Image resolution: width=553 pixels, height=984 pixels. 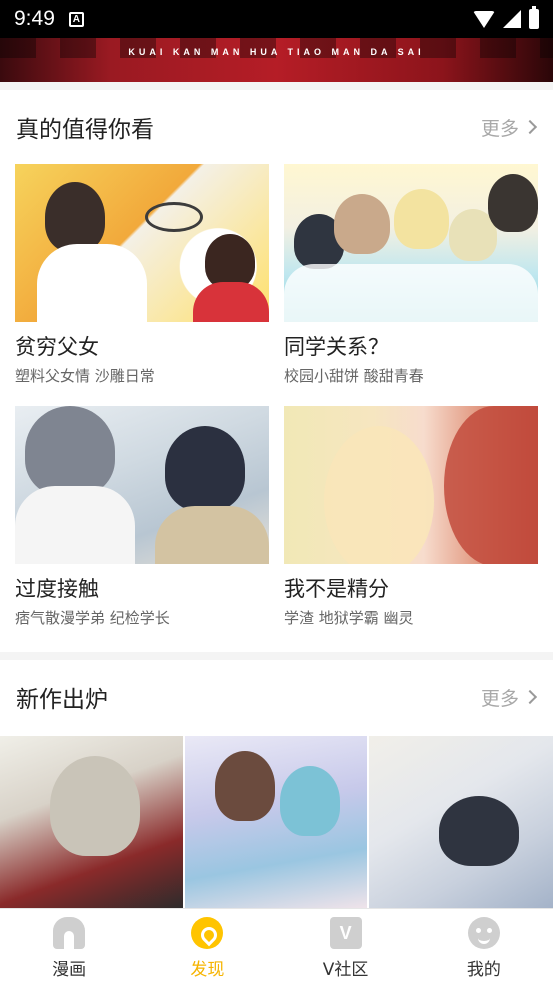 I want to click on comic-tags: 校园小甜饼 酸甜青春, so click(x=354, y=376).